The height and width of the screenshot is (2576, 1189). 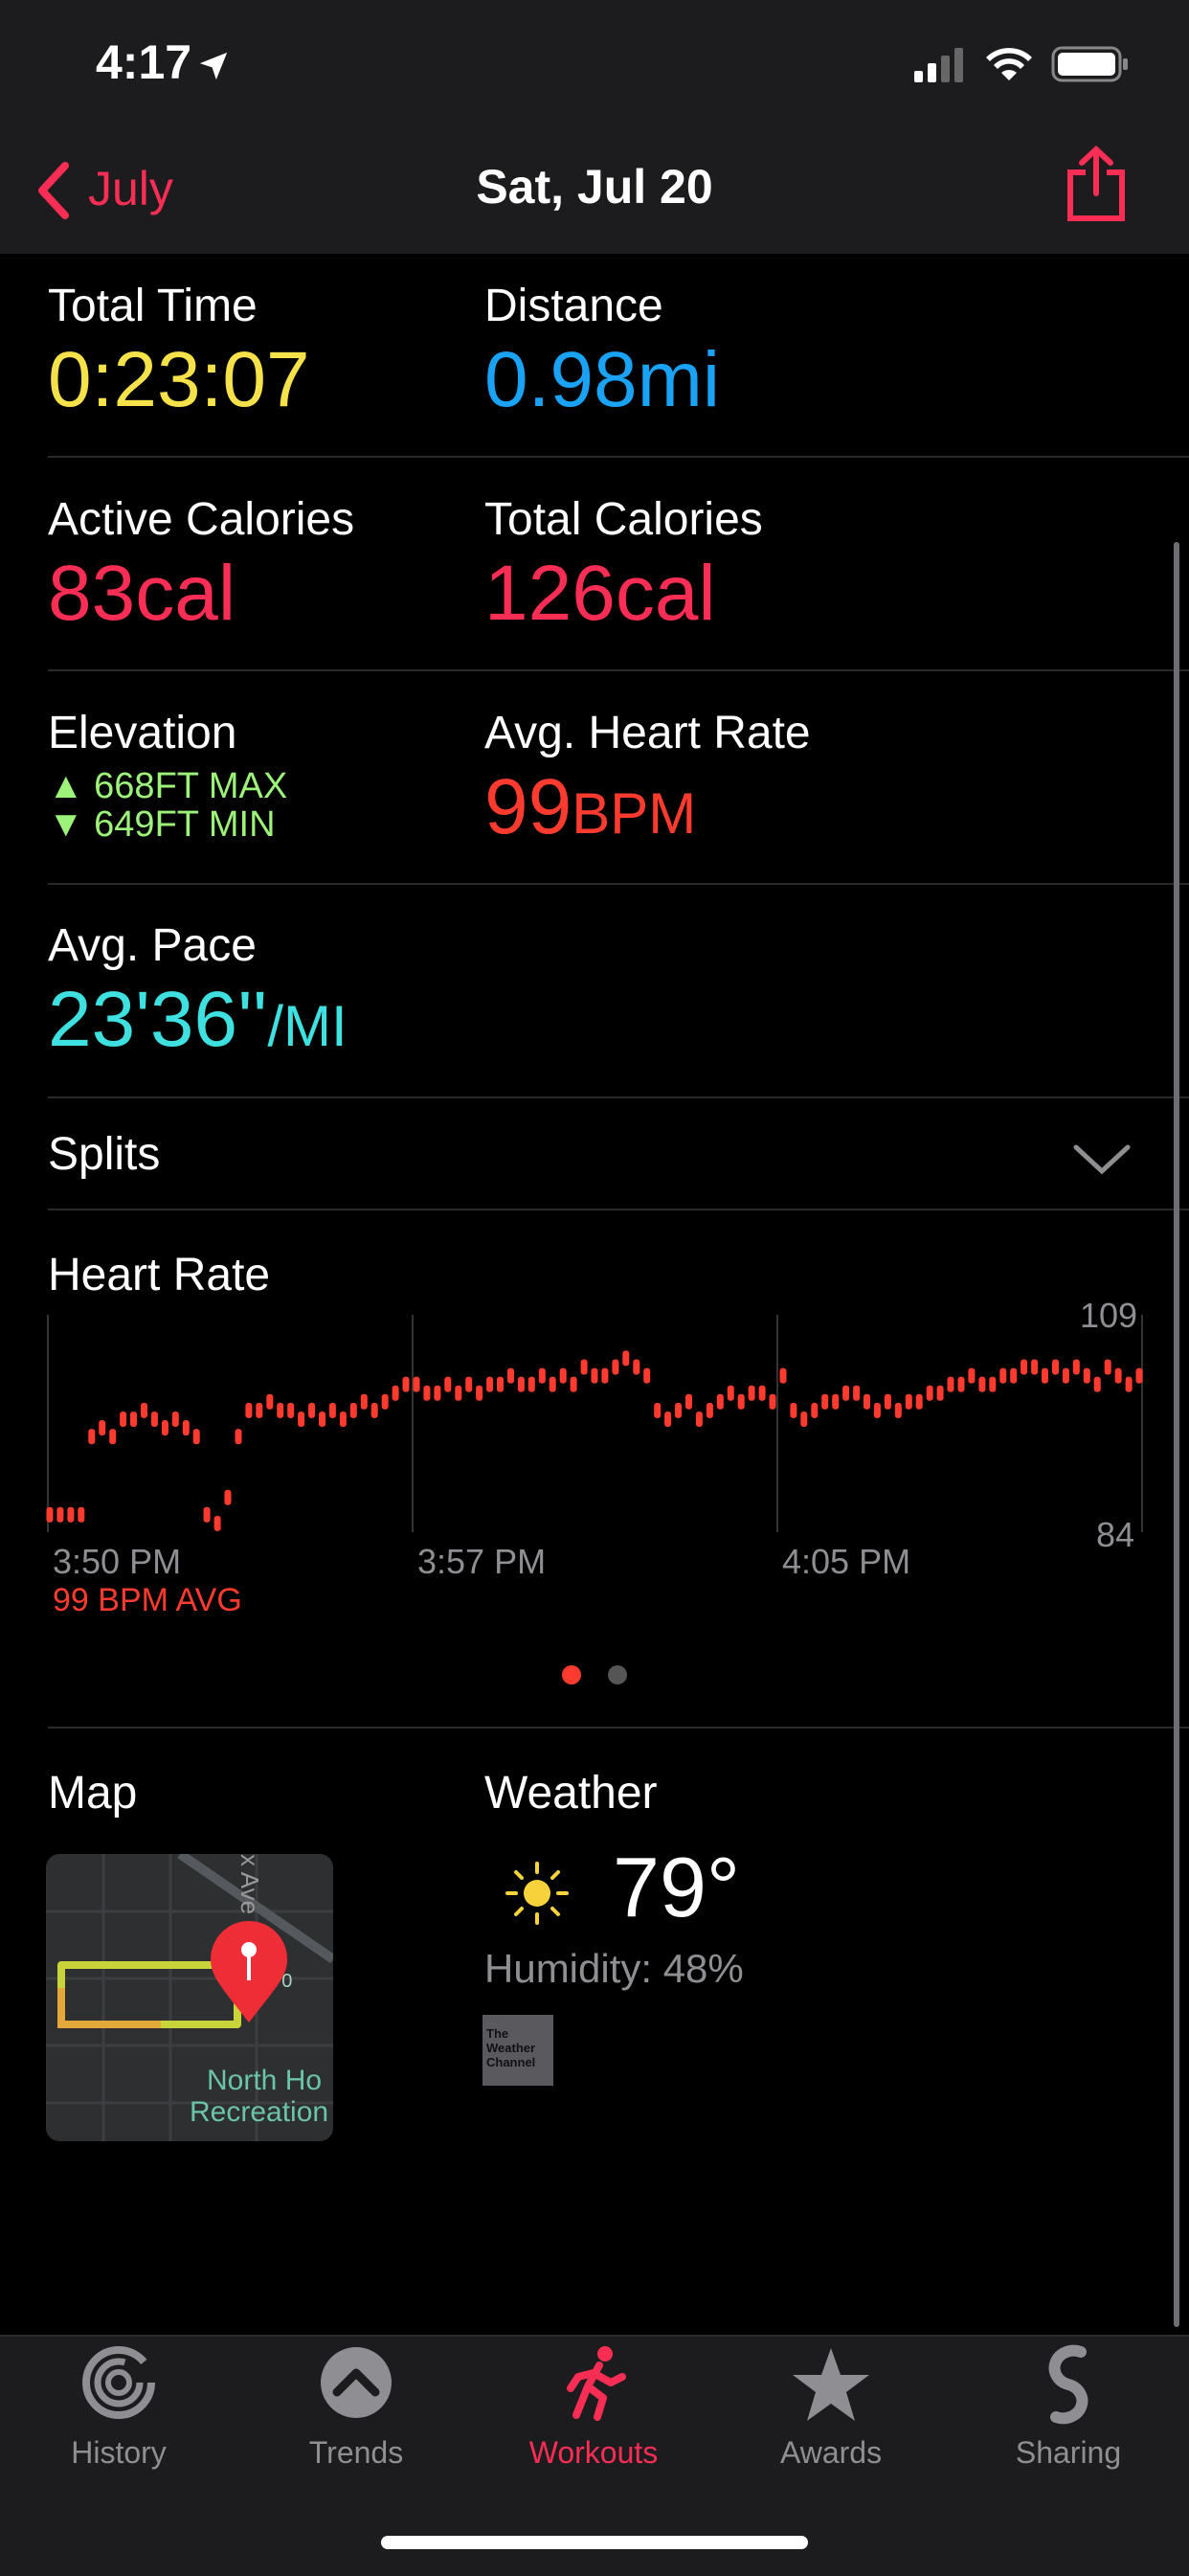 I want to click on map-area-label: Recreation, so click(x=259, y=2112).